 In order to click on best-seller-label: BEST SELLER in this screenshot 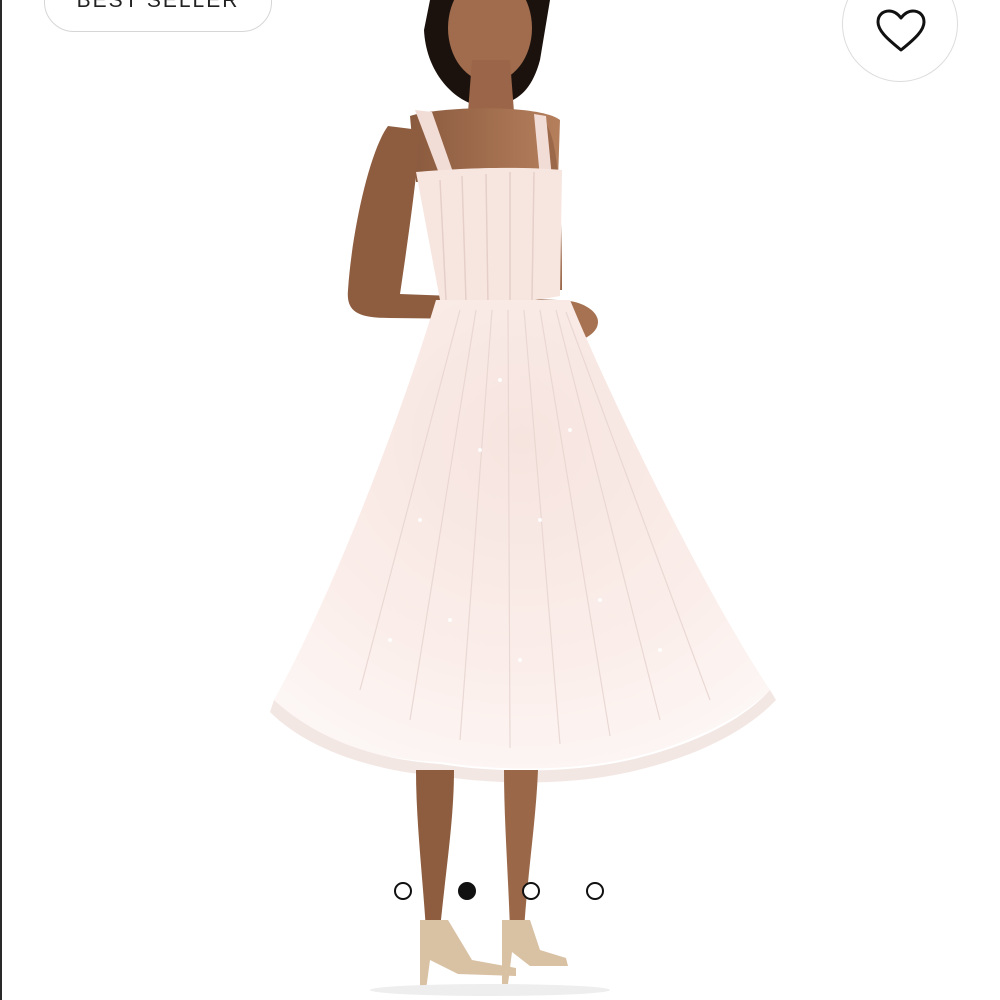, I will do `click(158, 6)`.